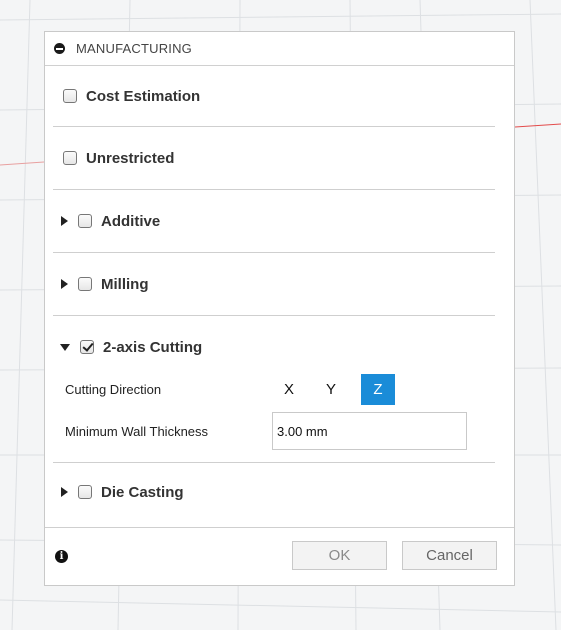  What do you see at coordinates (449, 555) in the screenshot?
I see `cancel-button: Cancel` at bounding box center [449, 555].